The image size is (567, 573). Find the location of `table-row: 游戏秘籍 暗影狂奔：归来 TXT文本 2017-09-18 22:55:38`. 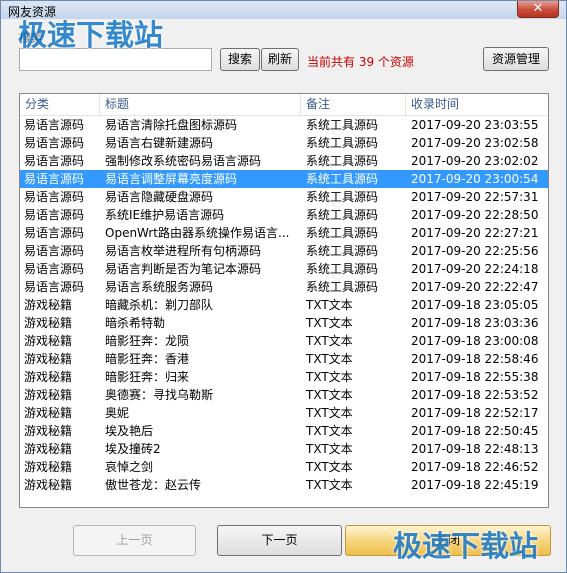

table-row: 游戏秘籍 暗影狂奔：归来 TXT文本 2017-09-18 22:55:38 is located at coordinates (284, 377).